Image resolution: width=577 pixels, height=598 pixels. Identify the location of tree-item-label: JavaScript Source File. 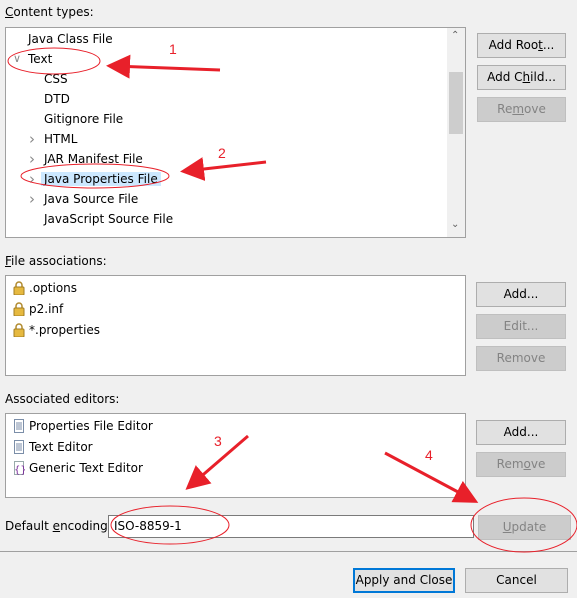
(109, 219).